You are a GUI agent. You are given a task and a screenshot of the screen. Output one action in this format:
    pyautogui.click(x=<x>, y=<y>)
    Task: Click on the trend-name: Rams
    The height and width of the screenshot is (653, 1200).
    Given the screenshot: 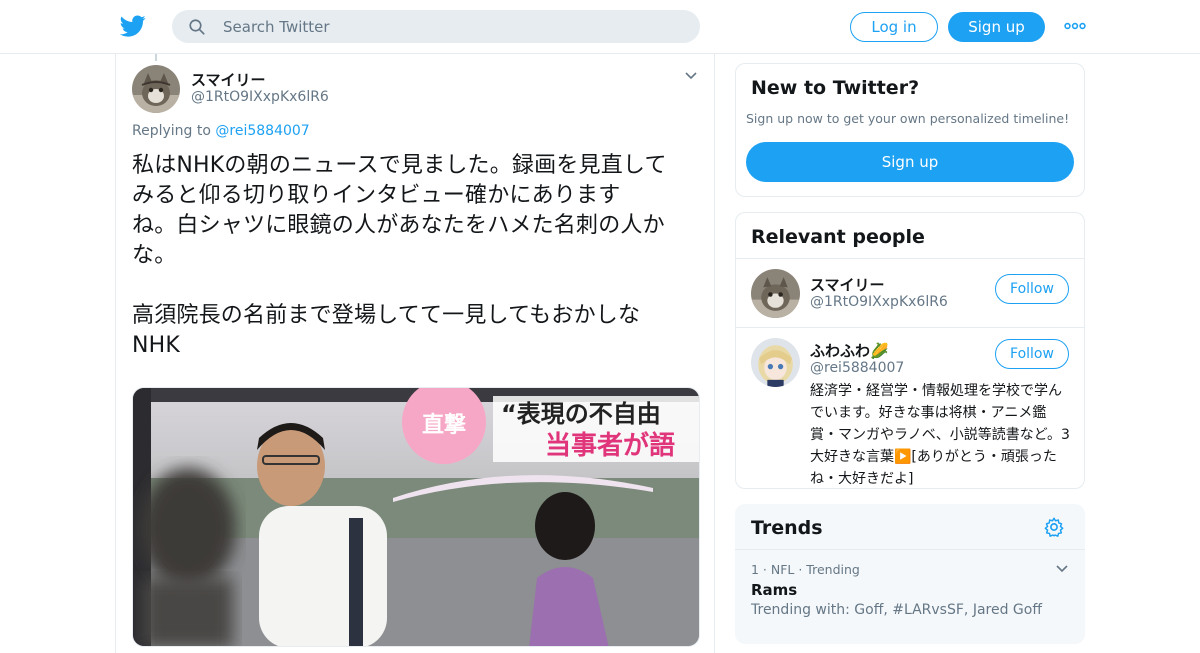 What is the action you would take?
    pyautogui.click(x=774, y=590)
    